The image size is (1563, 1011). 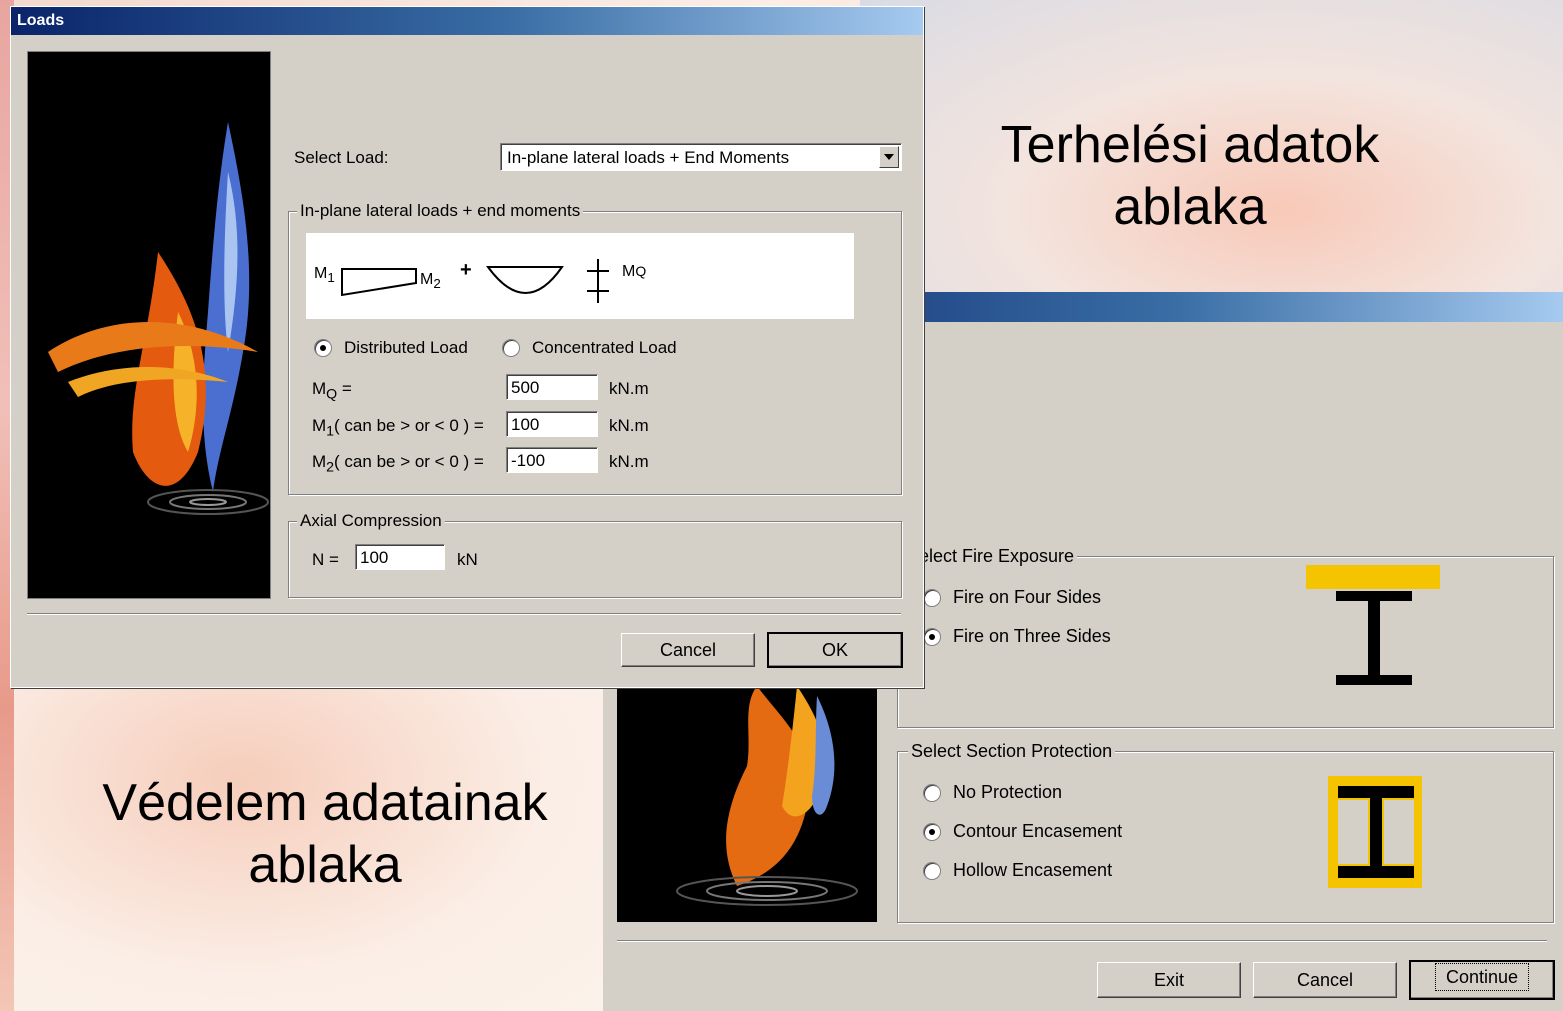 I want to click on caption-line: Terhelési adatok, so click(x=1190, y=145).